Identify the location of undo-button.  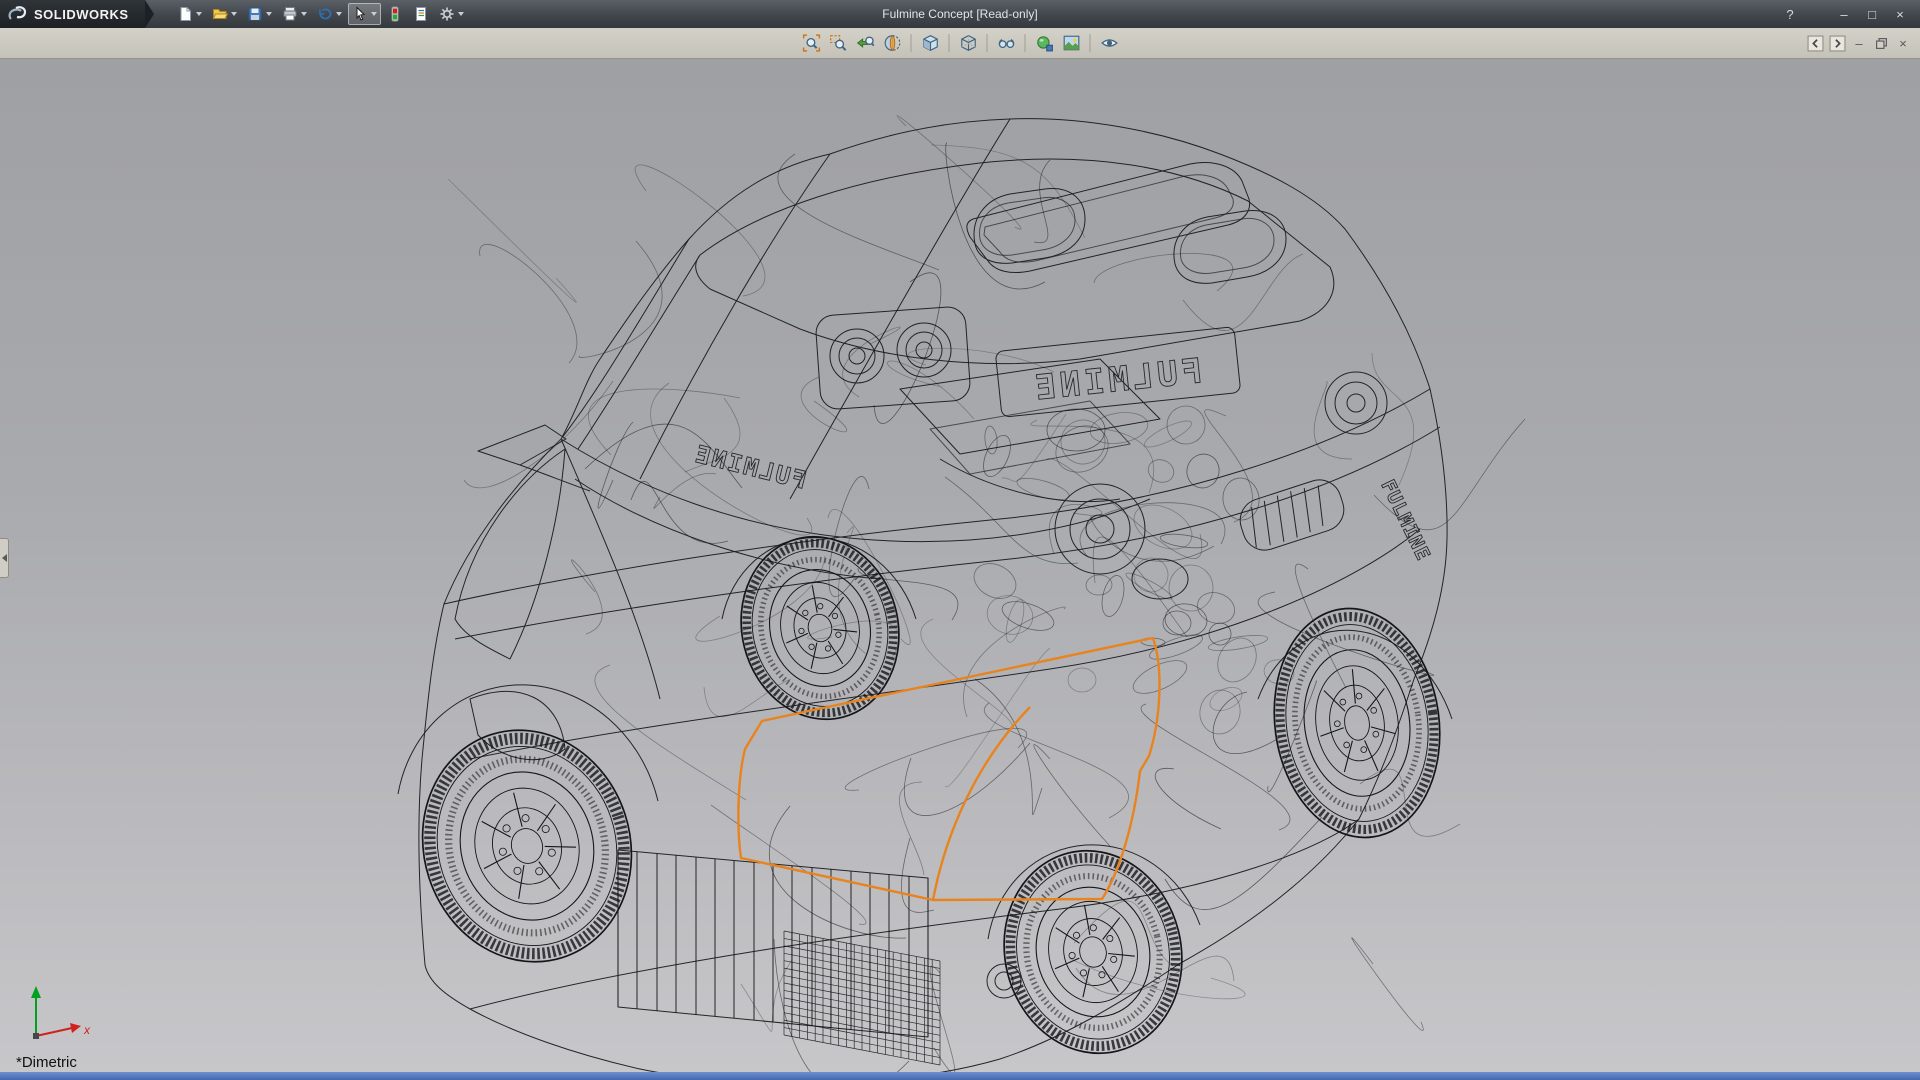
(329, 14).